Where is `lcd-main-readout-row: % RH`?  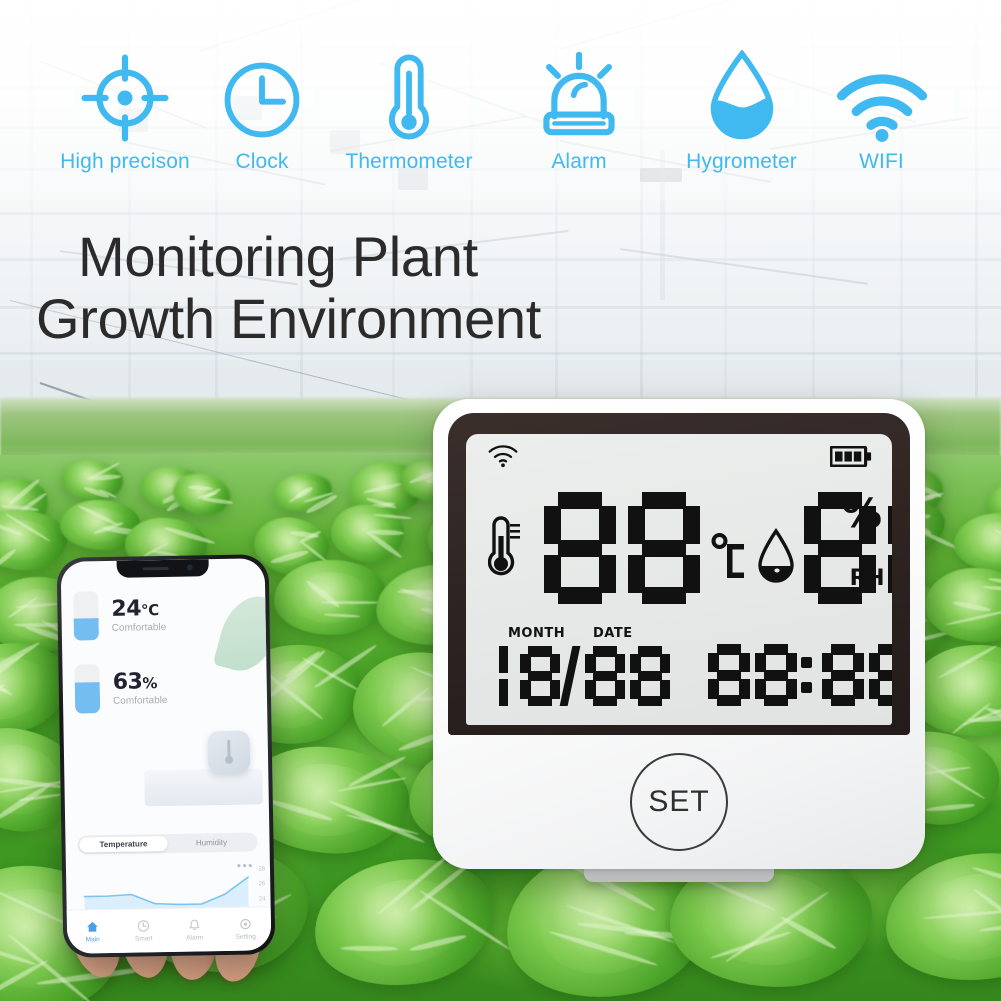 lcd-main-readout-row: % RH is located at coordinates (679, 548).